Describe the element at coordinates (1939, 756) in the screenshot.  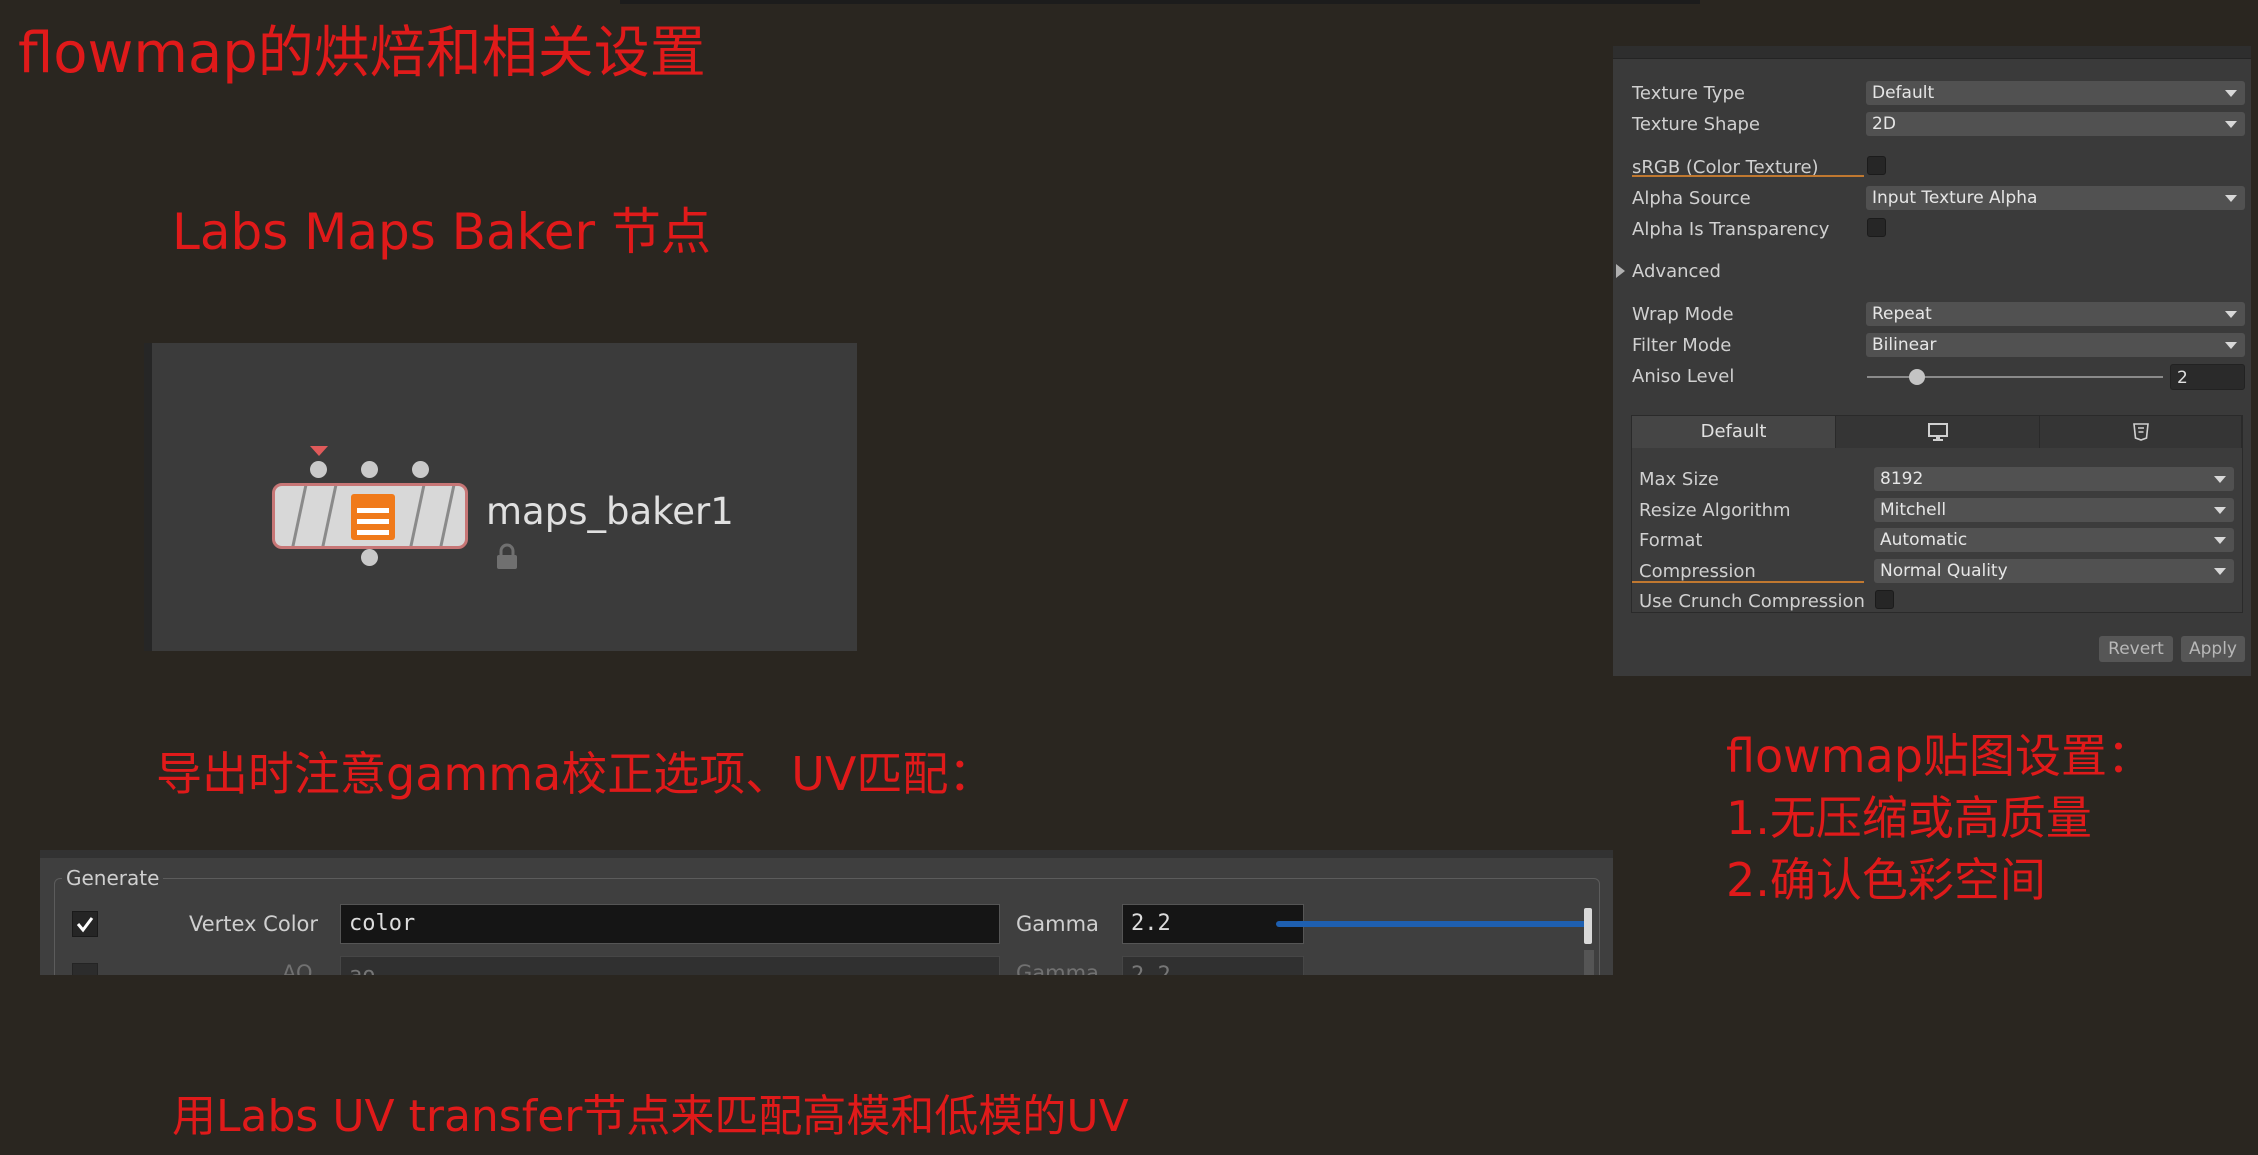
I see `texture-note-title: flowmap贴图设置：` at that location.